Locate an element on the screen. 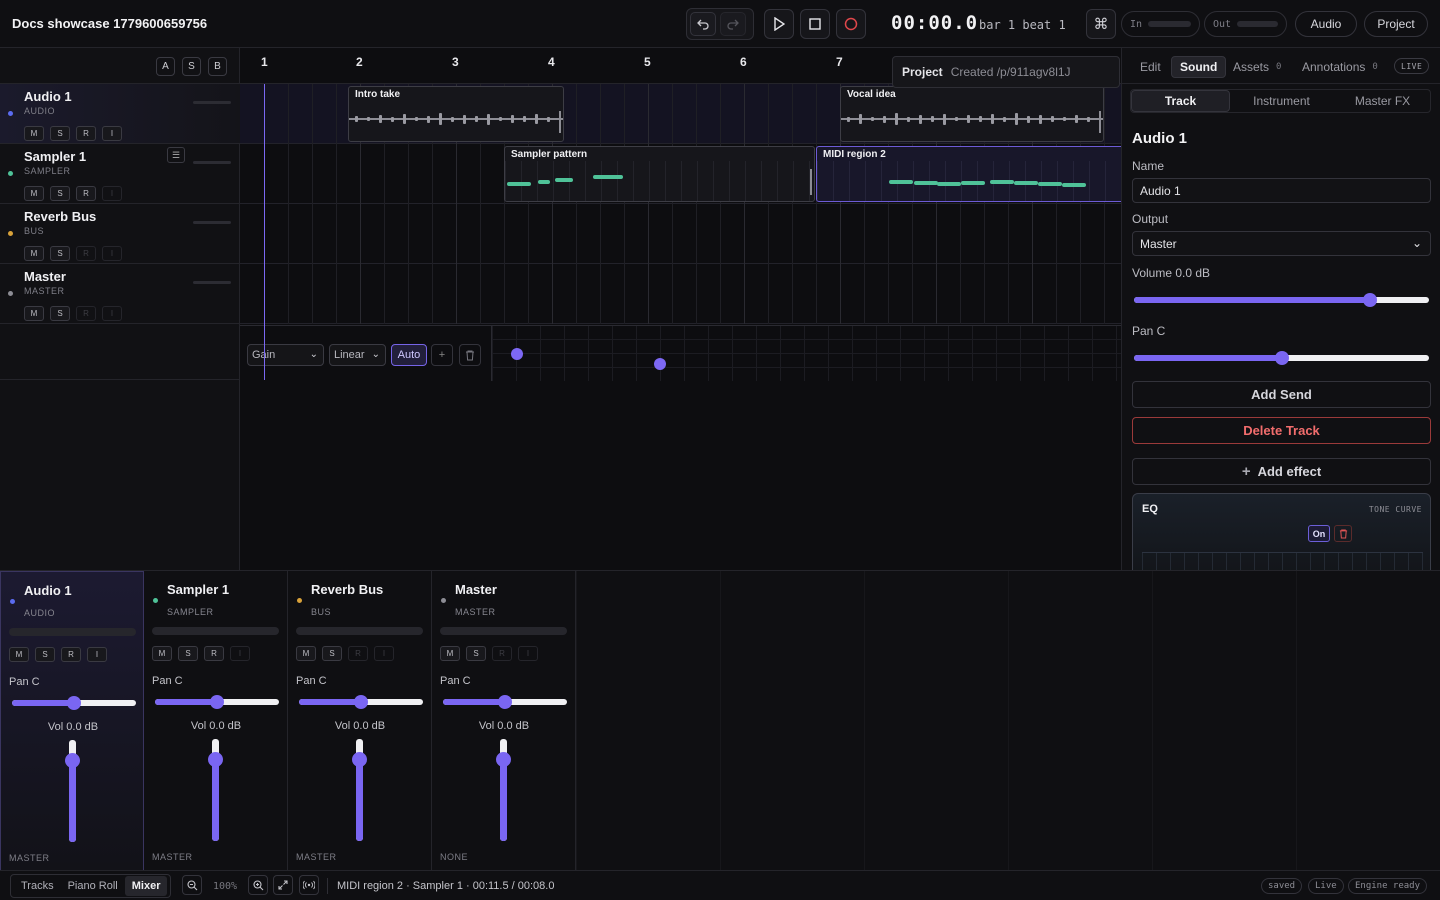 This screenshot has width=1440, height=900. playhead is located at coordinates (264, 232).